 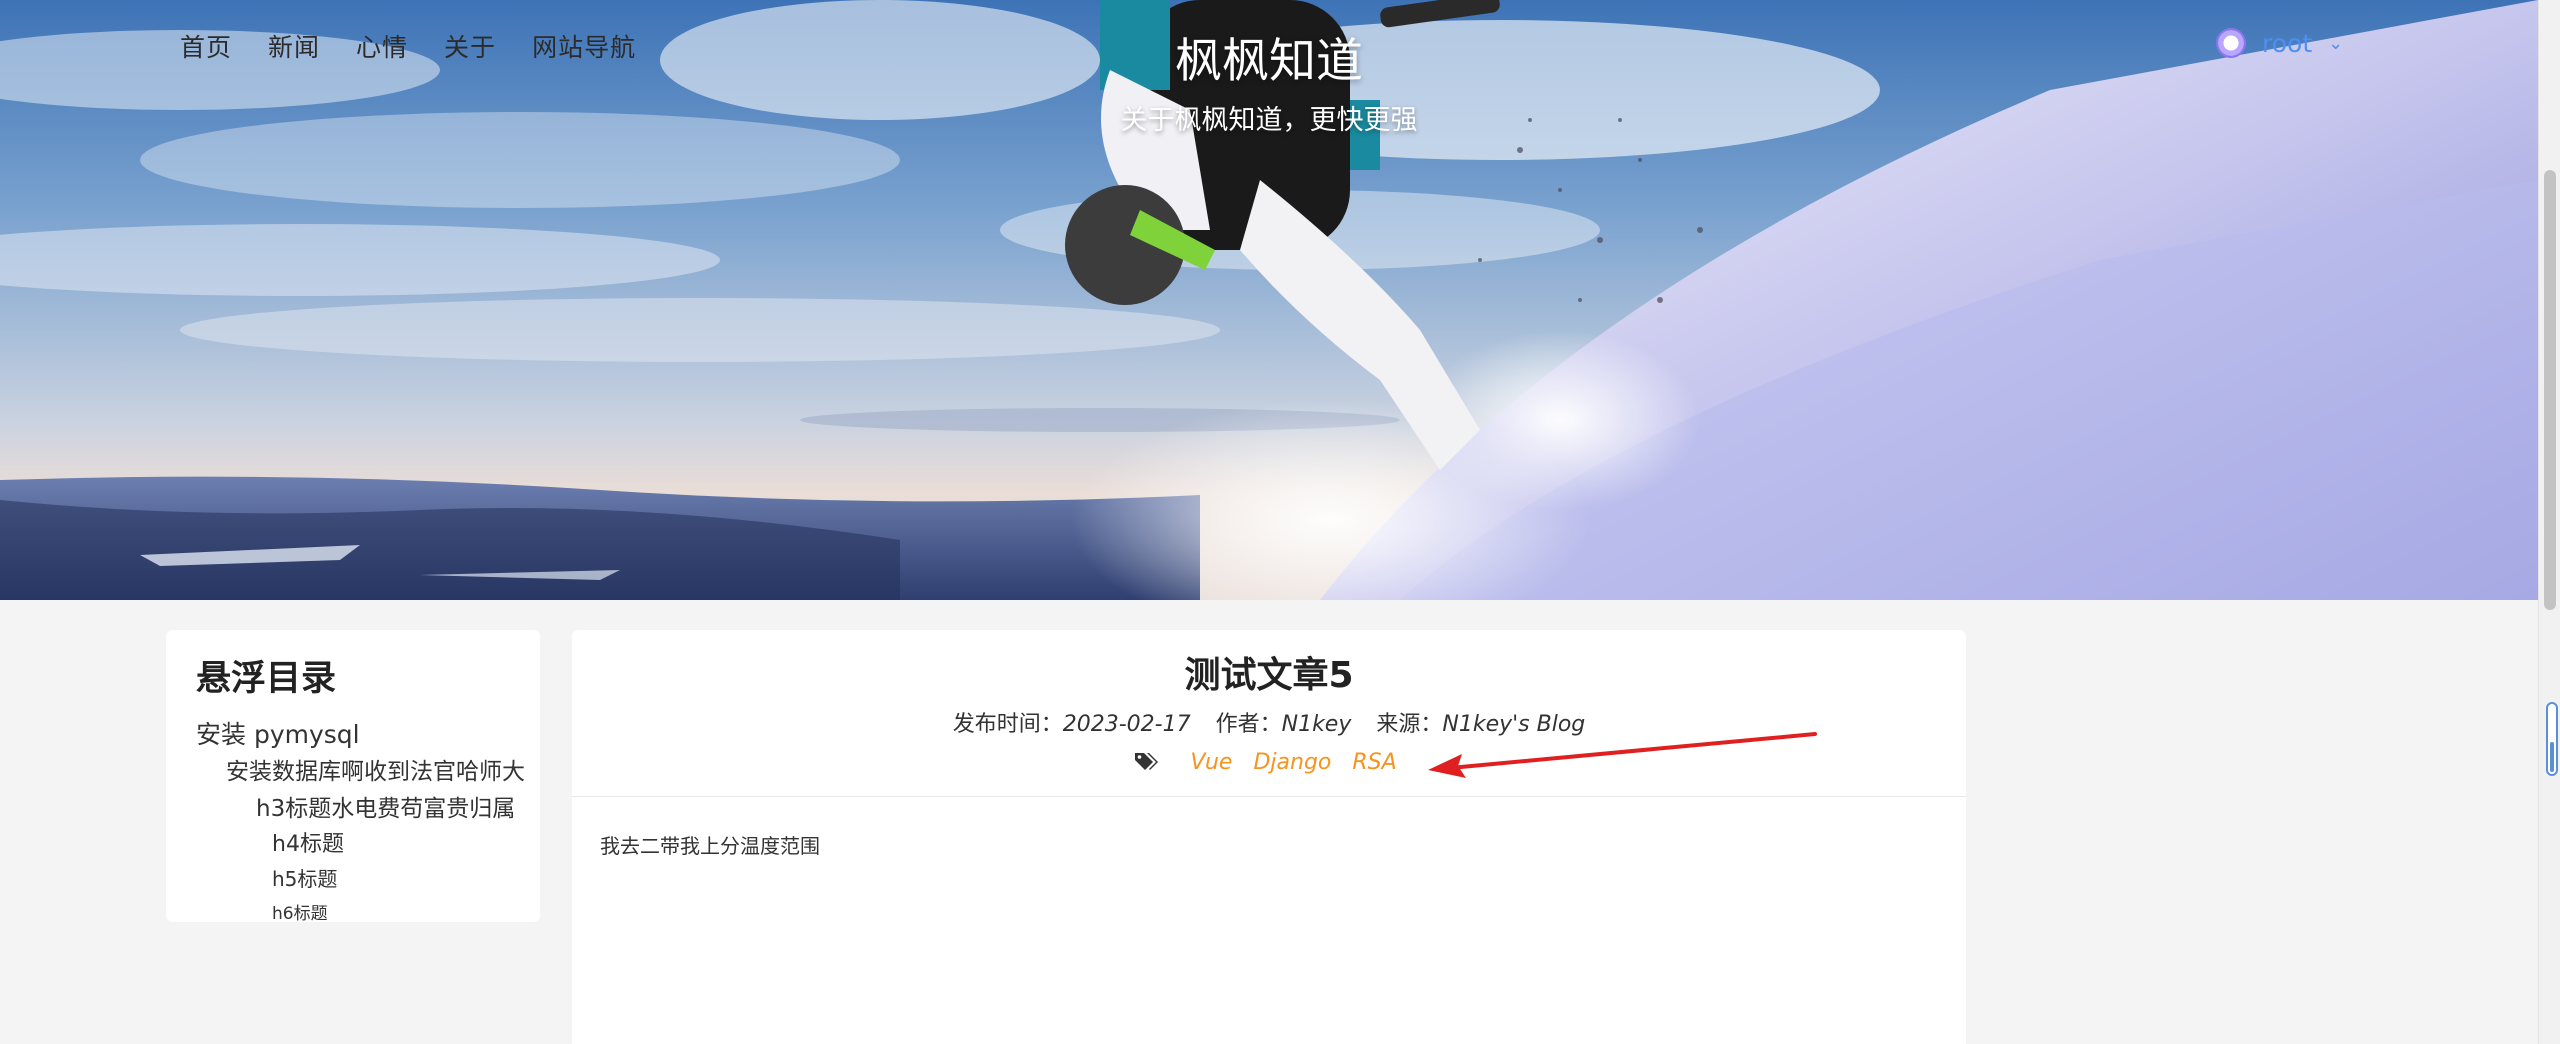 I want to click on reading-progress-indicator, so click(x=2552, y=739).